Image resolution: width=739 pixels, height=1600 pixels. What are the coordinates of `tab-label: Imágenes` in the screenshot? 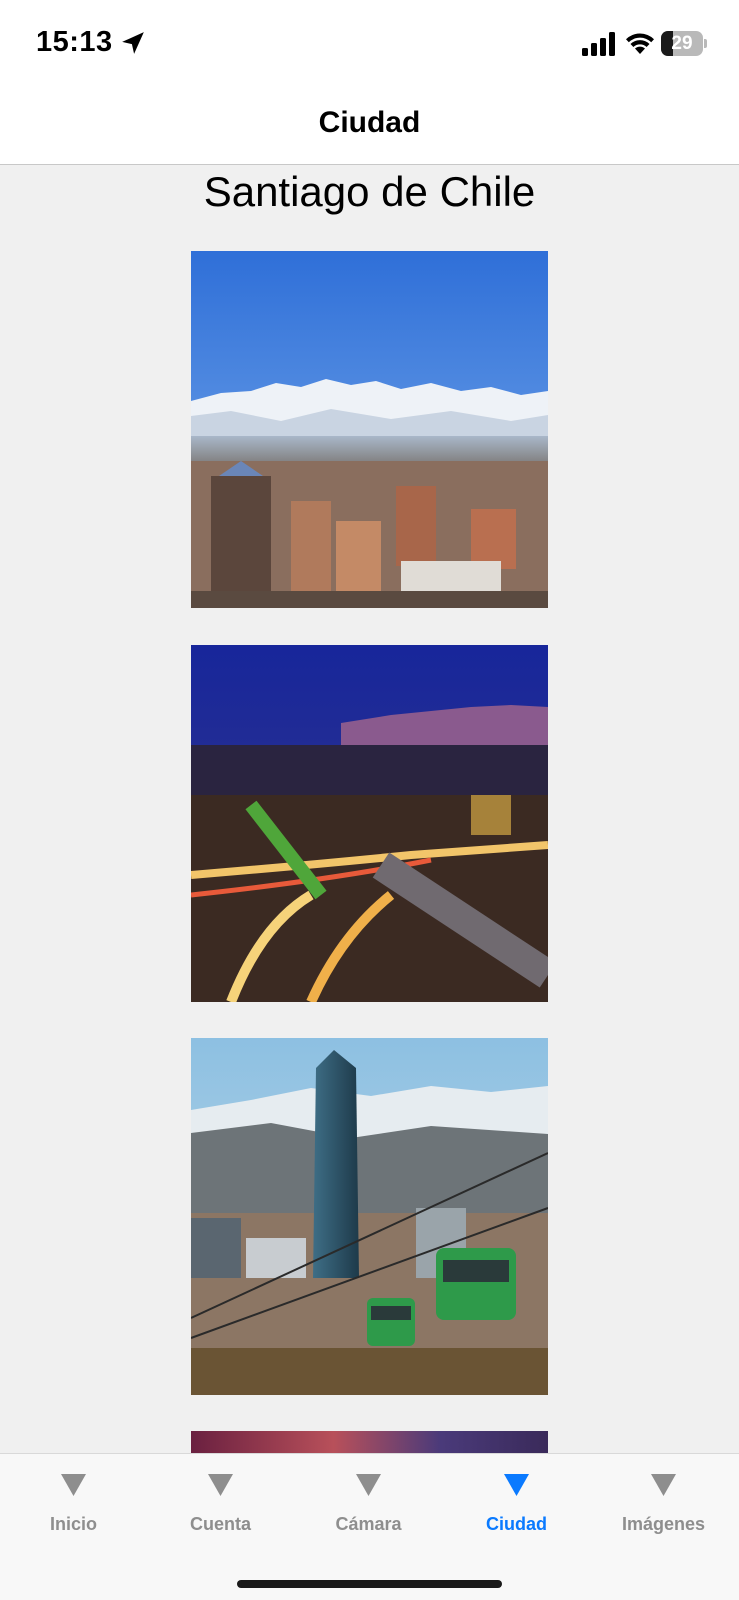 It's located at (663, 1524).